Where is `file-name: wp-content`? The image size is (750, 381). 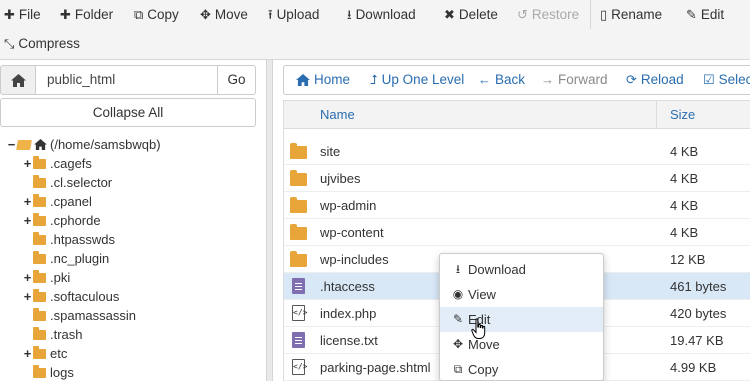 file-name: wp-content is located at coordinates (352, 232).